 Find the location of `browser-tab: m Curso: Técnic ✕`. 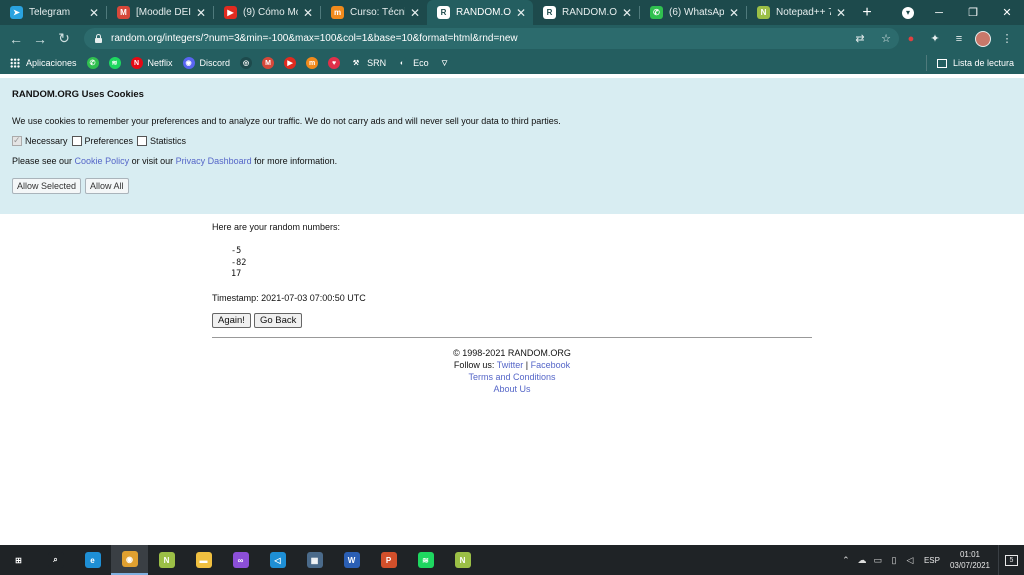

browser-tab: m Curso: Técnic ✕ is located at coordinates (374, 12).